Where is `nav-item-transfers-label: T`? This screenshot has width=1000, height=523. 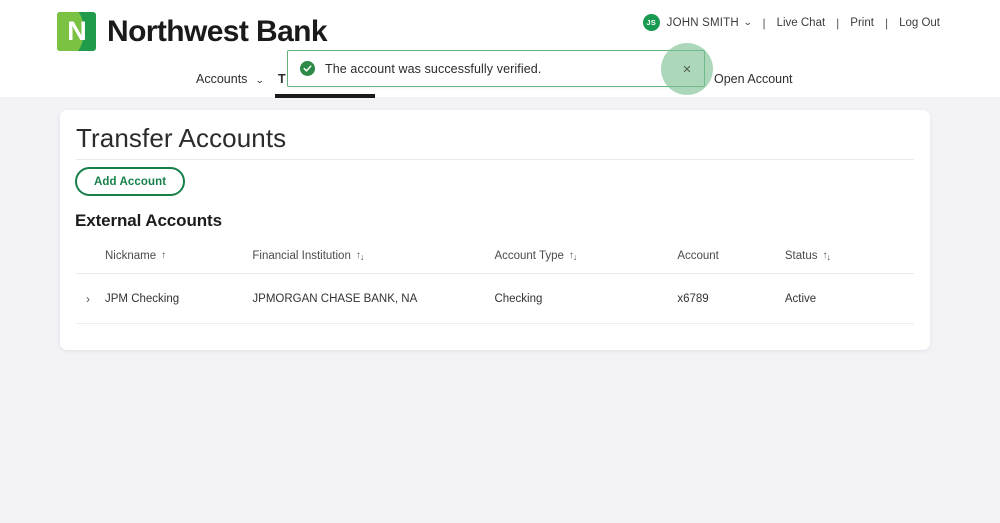
nav-item-transfers-label: T is located at coordinates (282, 79).